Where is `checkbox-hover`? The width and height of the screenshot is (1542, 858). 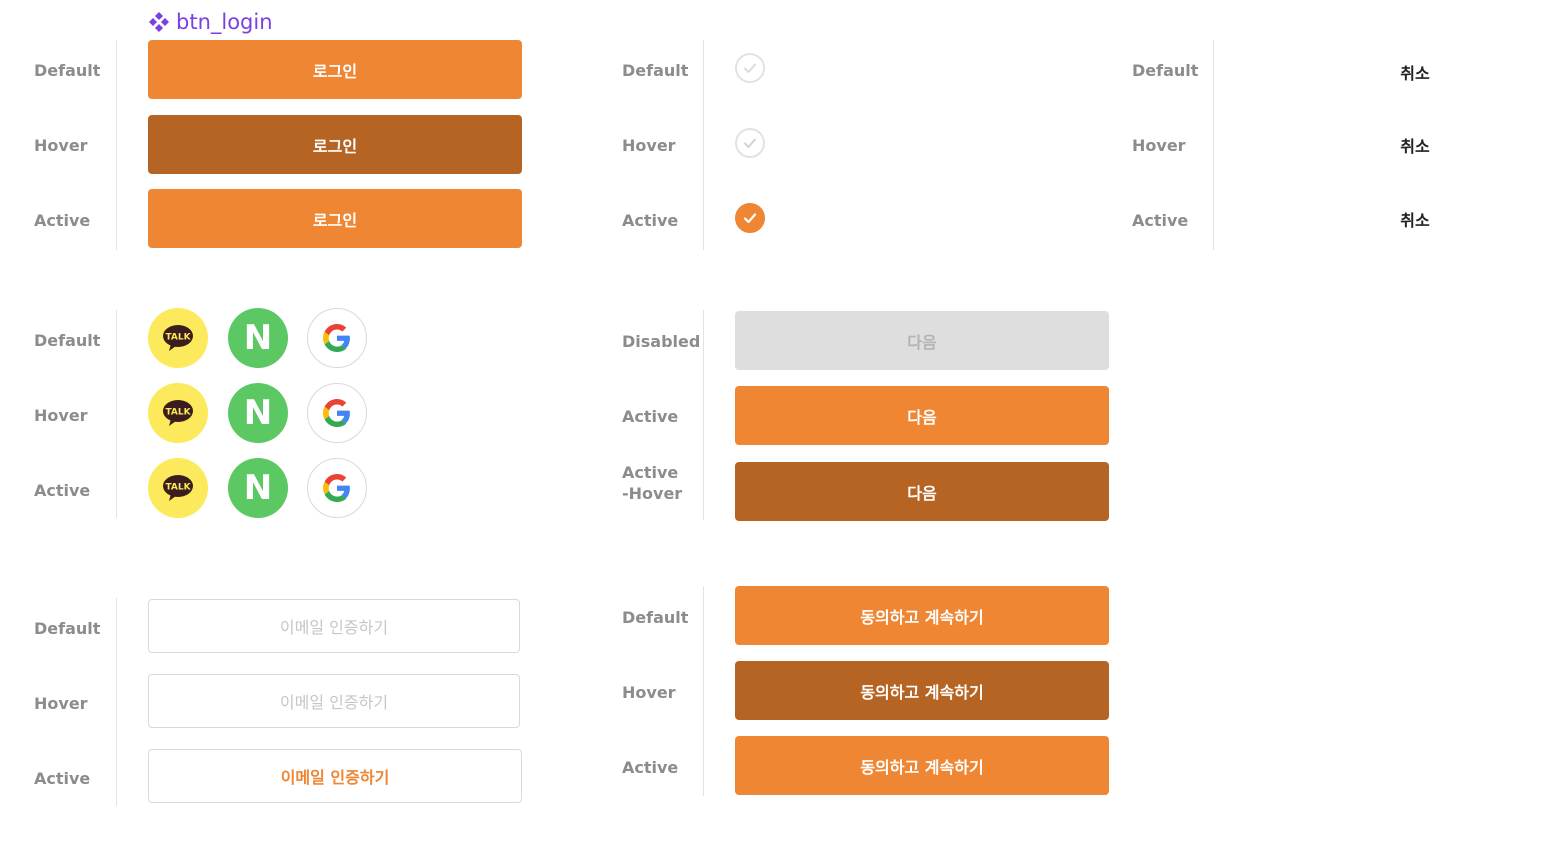
checkbox-hover is located at coordinates (750, 143).